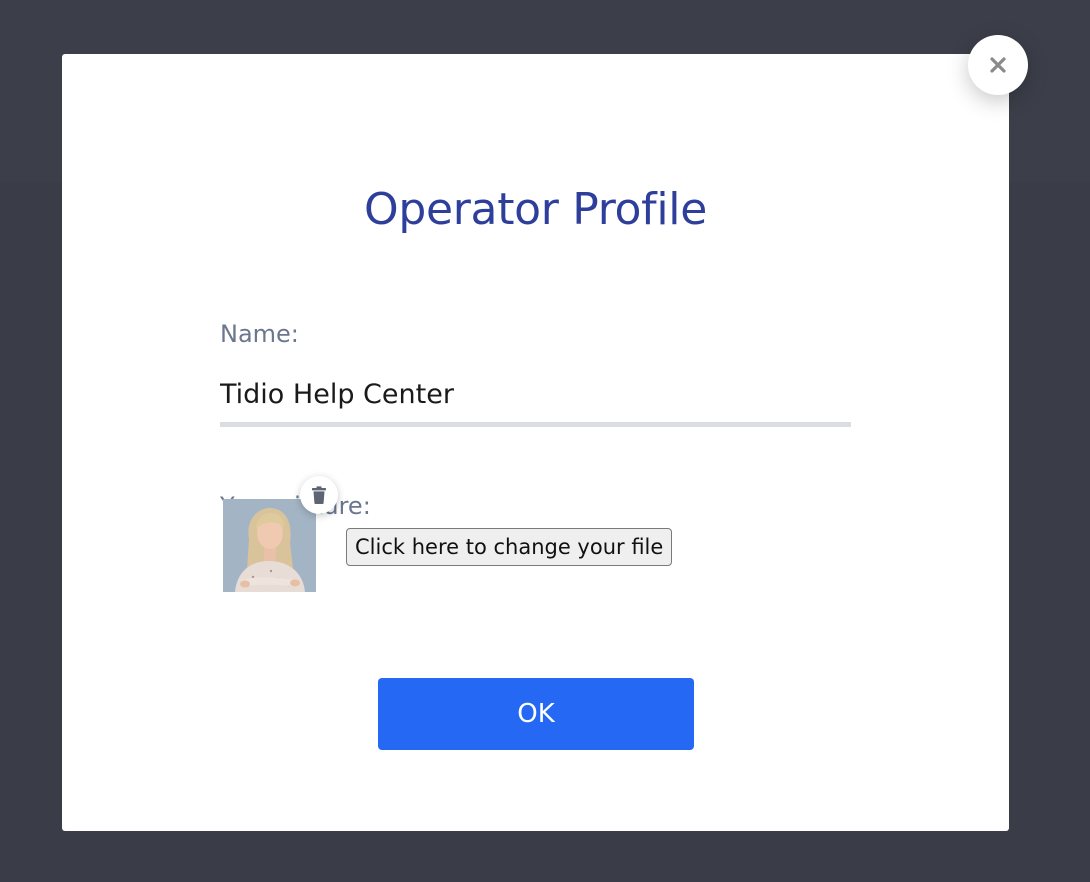  I want to click on close-button, so click(998, 65).